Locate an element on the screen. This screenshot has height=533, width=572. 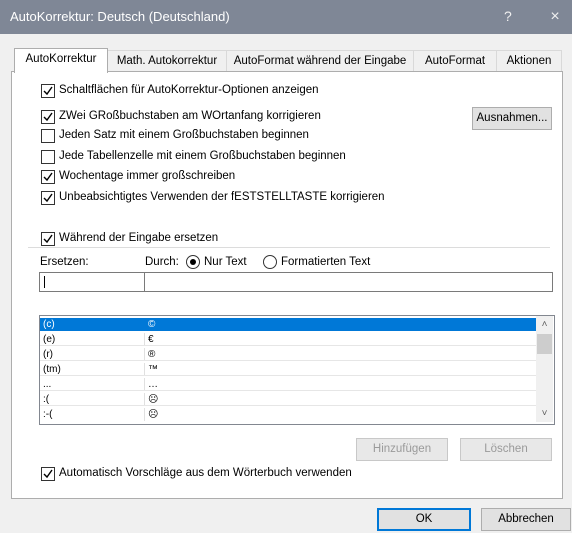
show-buttons-checkbox is located at coordinates (48, 91).